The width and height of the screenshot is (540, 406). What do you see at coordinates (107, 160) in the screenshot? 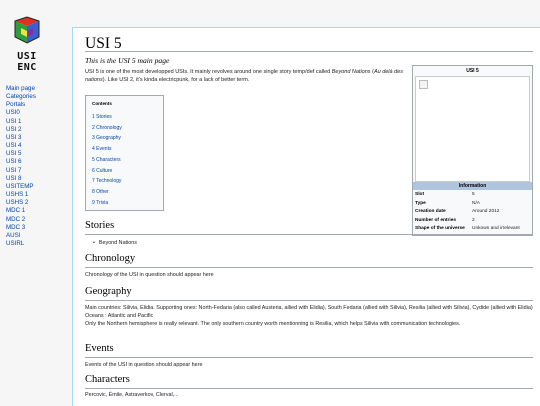
I see `toc-item-characters: 5 Characters` at bounding box center [107, 160].